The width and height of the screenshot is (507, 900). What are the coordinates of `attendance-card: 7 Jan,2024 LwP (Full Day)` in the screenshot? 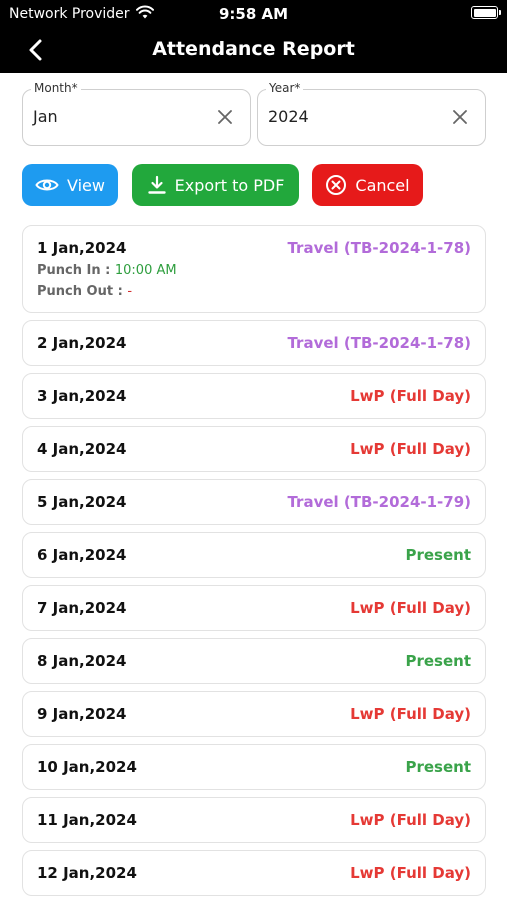 It's located at (254, 608).